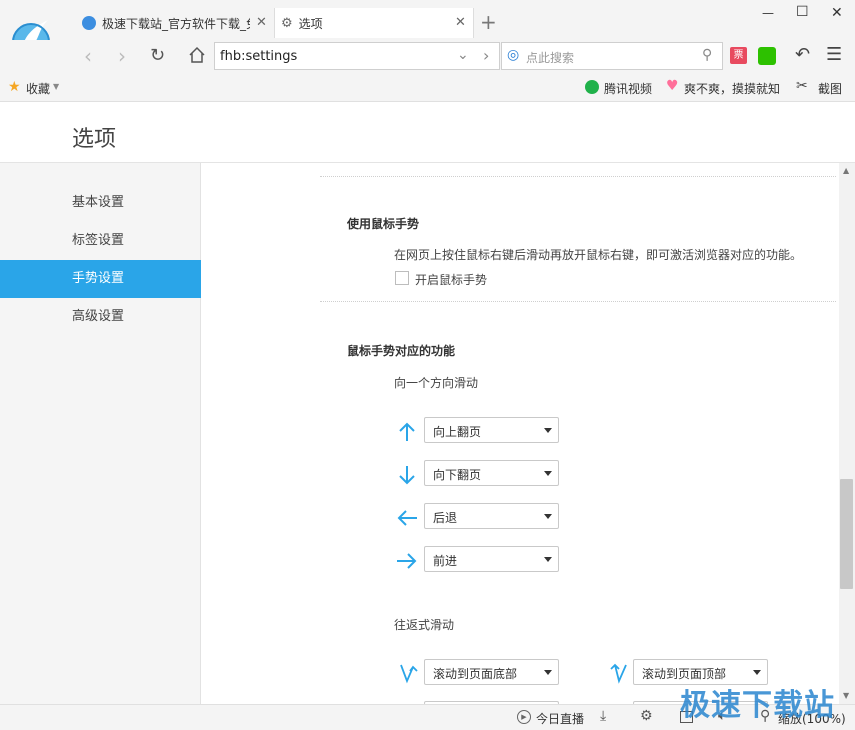 Image resolution: width=855 pixels, height=730 pixels. Describe the element at coordinates (802, 12) in the screenshot. I see `maximize-button: ☐` at that location.